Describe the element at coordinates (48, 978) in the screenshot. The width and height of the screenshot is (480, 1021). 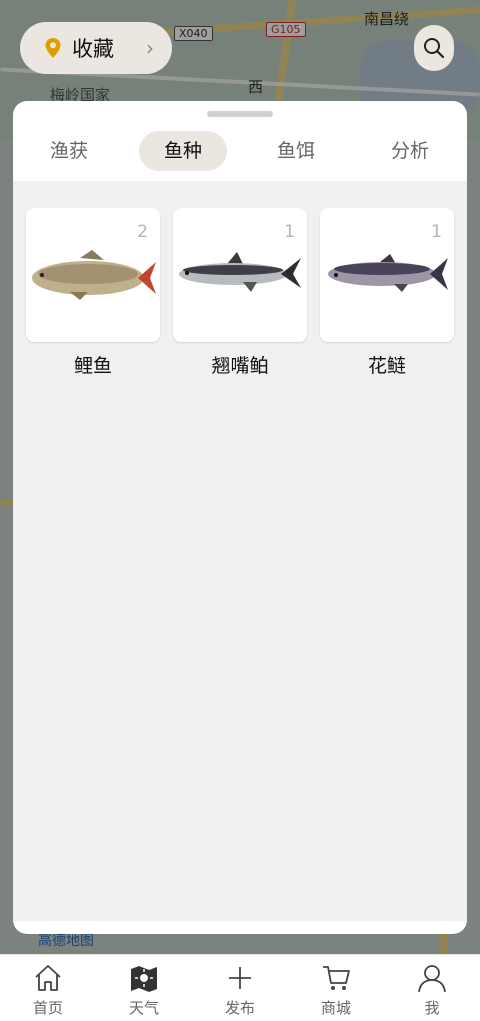
I see `home-icon` at that location.